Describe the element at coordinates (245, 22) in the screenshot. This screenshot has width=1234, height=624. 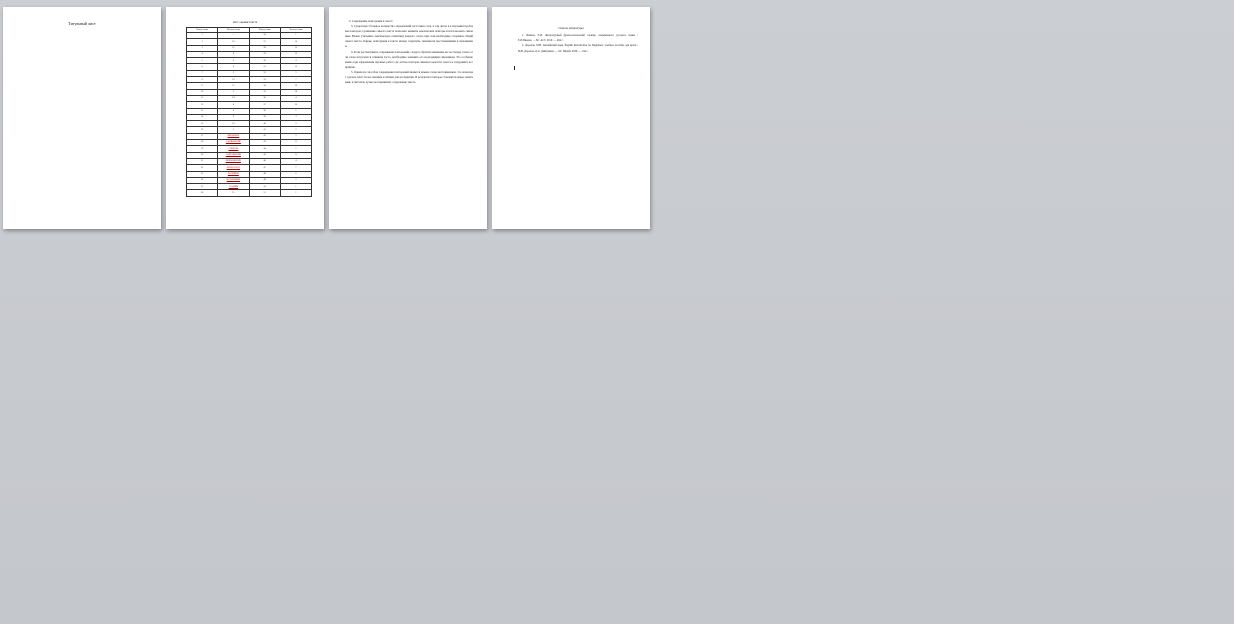
I see `table-caption: лист оценки текста` at that location.